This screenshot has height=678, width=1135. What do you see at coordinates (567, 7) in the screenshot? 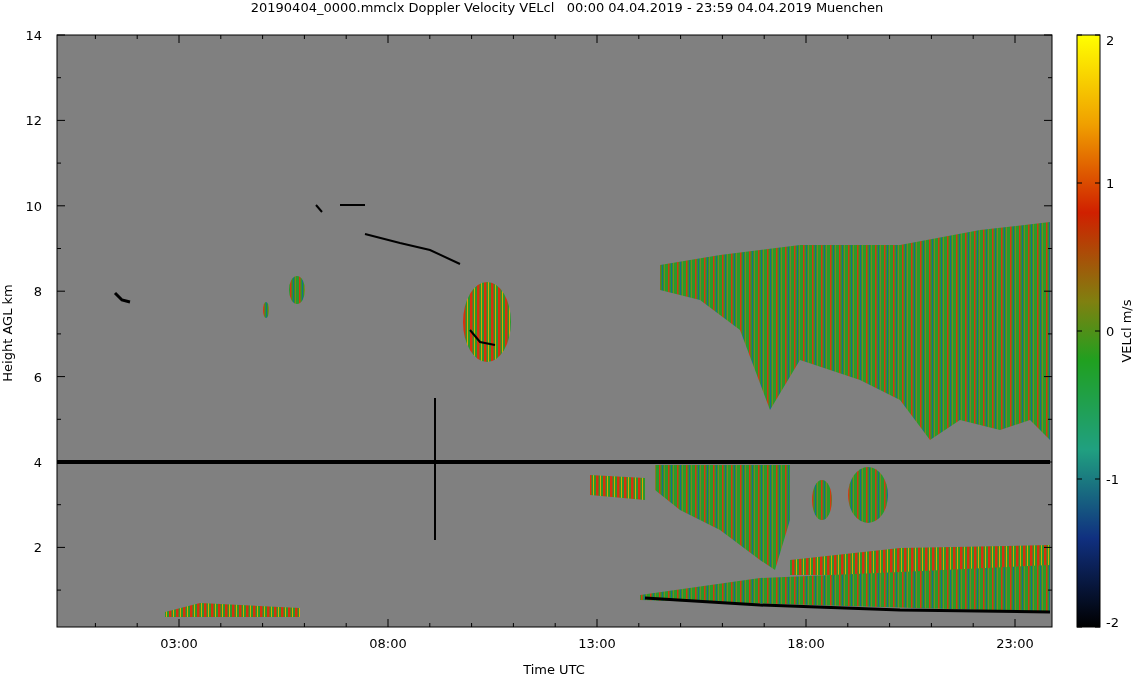
I see `chart-title: 20190404_0000.mmclx Doppler Velocity VELcl 00:00 04.04.2019 - 23:59 04.04.2019 Muenchen` at bounding box center [567, 7].